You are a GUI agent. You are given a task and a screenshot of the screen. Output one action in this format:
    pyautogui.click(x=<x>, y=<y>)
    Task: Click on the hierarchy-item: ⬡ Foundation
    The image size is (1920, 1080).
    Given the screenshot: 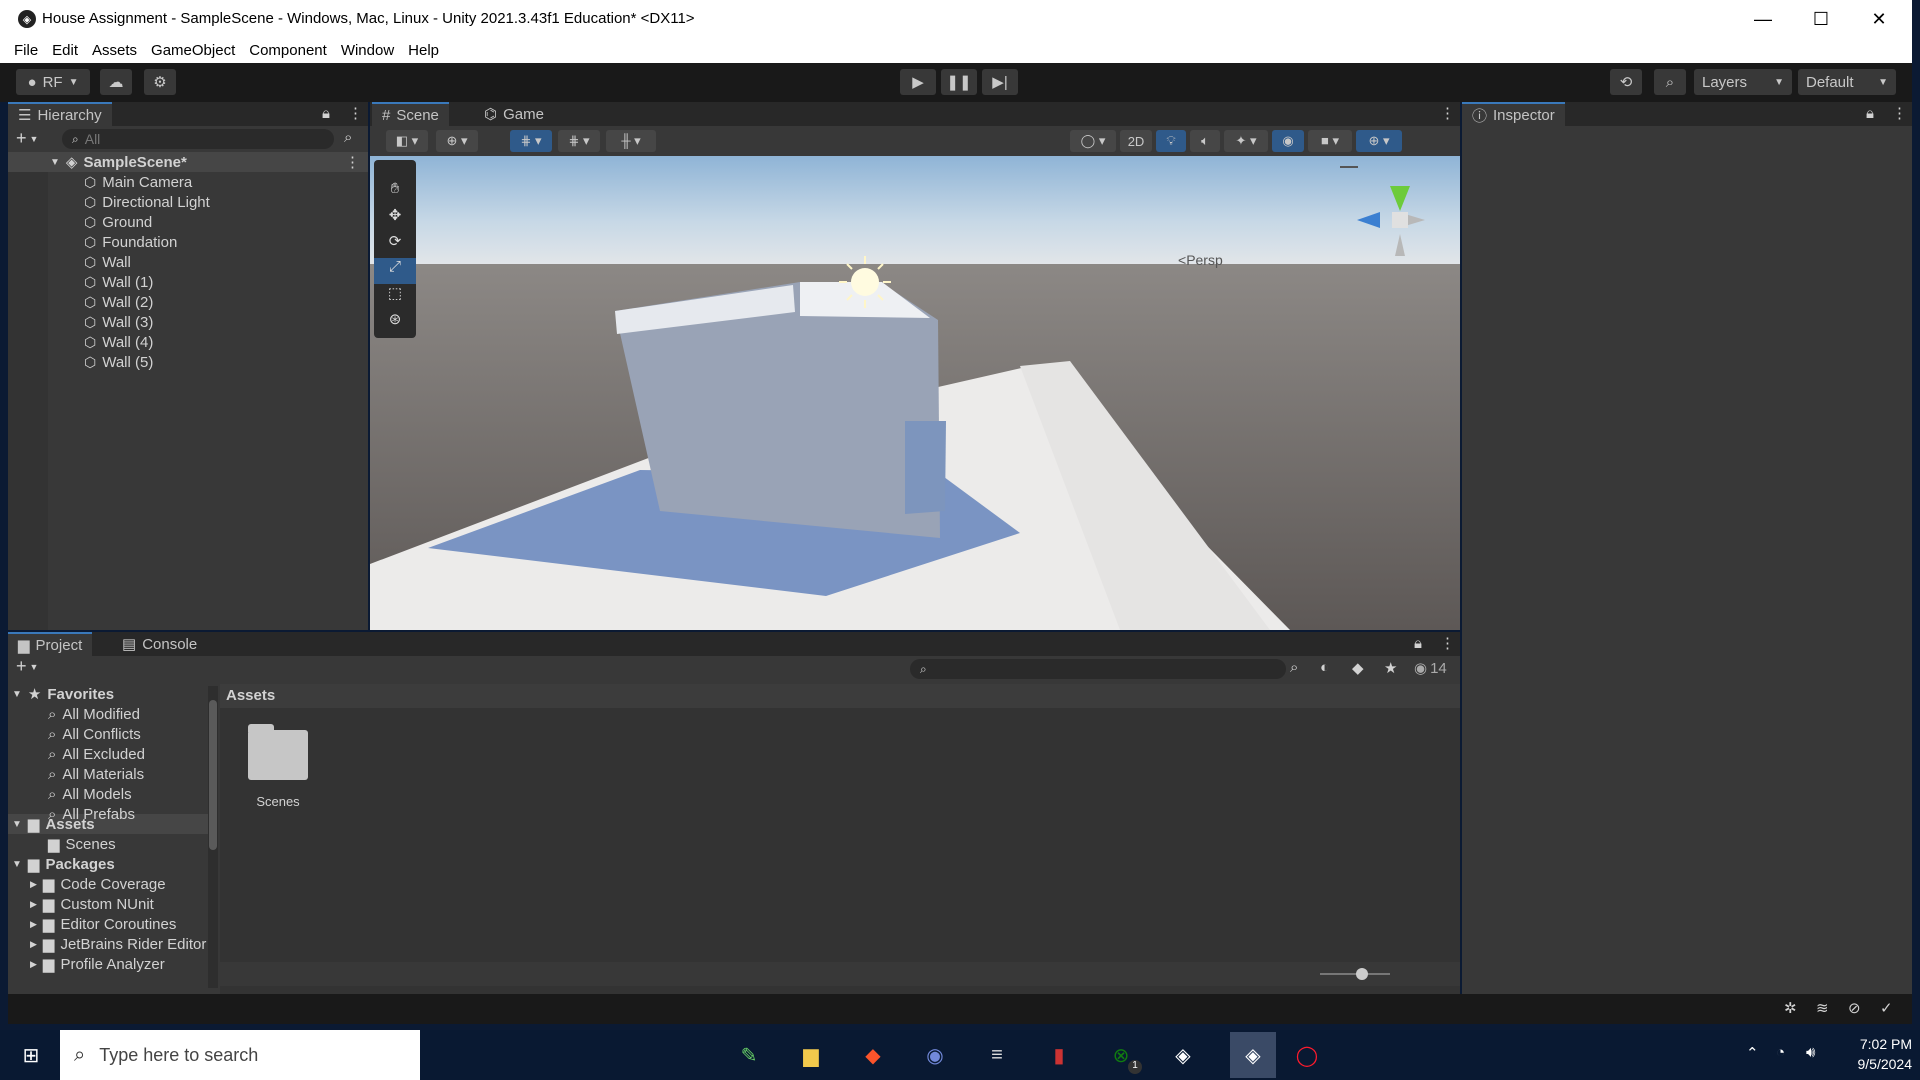 What is the action you would take?
    pyautogui.click(x=130, y=242)
    